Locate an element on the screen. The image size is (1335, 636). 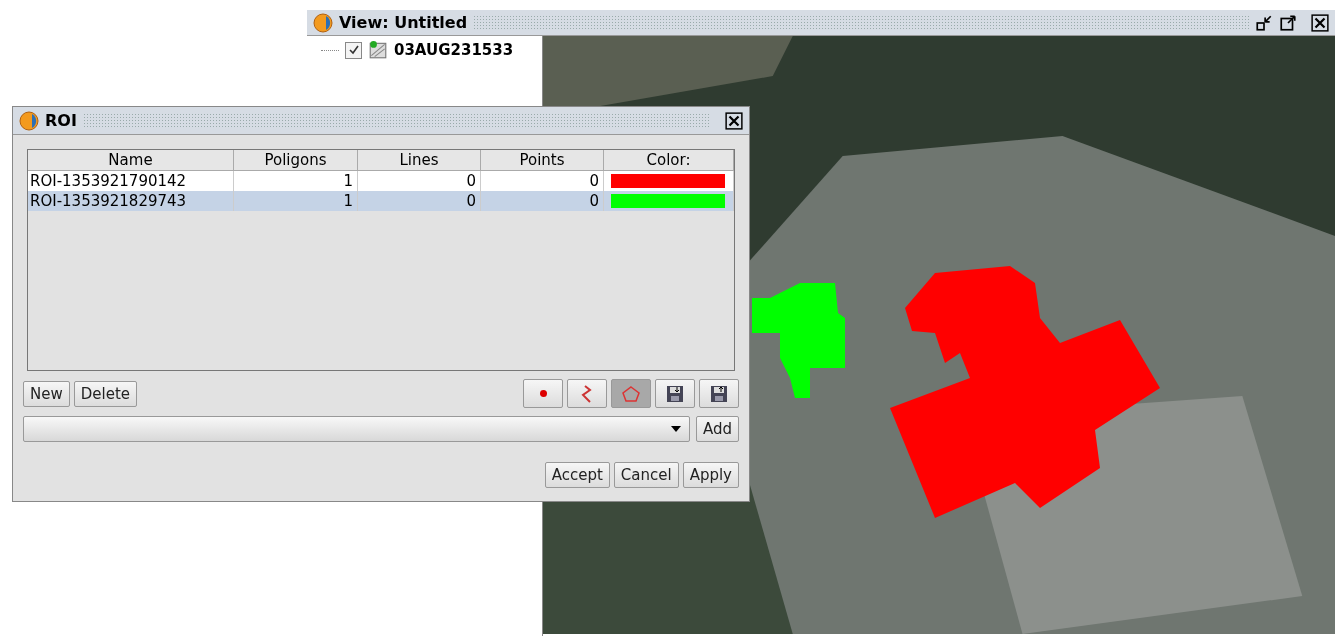
layer-checkbox is located at coordinates (353, 50).